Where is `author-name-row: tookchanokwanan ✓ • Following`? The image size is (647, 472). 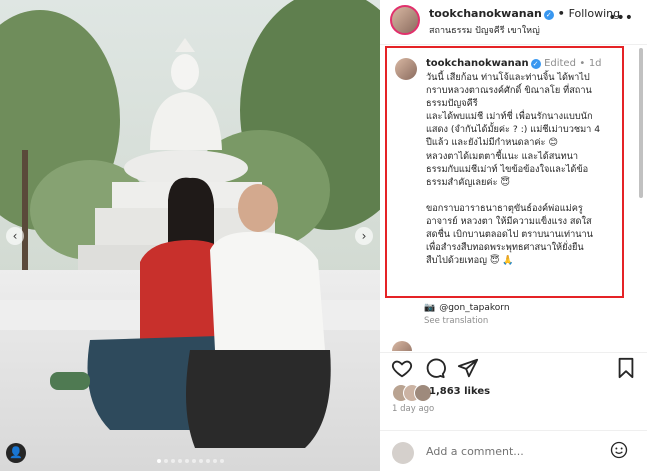
author-name-row: tookchanokwanan ✓ • Following is located at coordinates (524, 13).